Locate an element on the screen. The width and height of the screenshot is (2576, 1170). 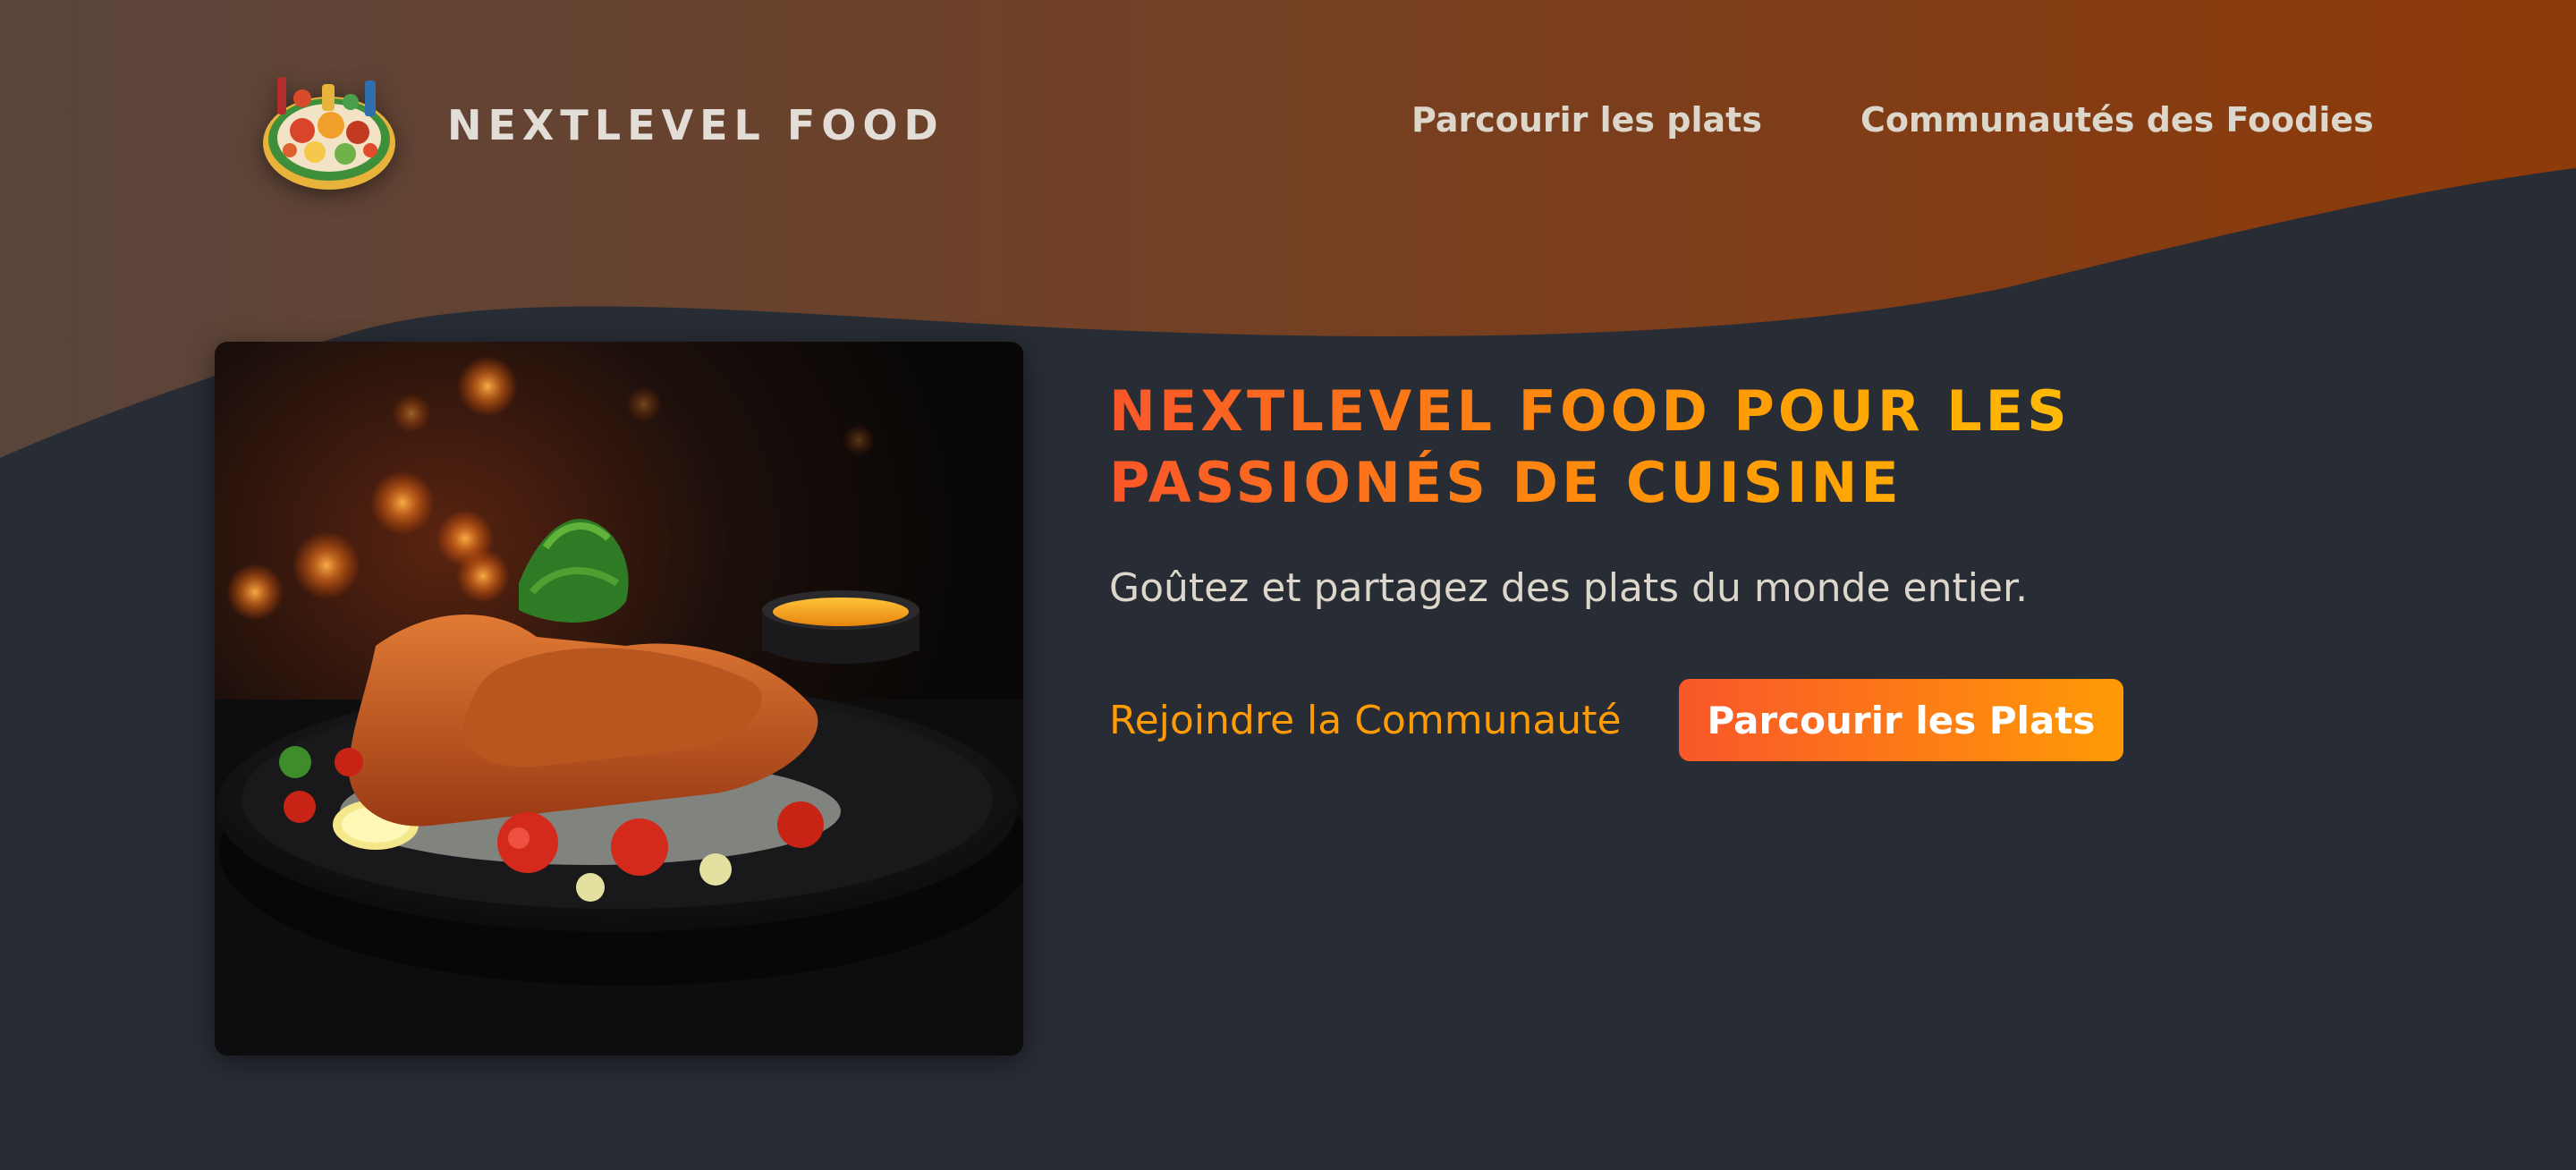
nav-link-meals: Parcourir les plats is located at coordinates (1586, 120).